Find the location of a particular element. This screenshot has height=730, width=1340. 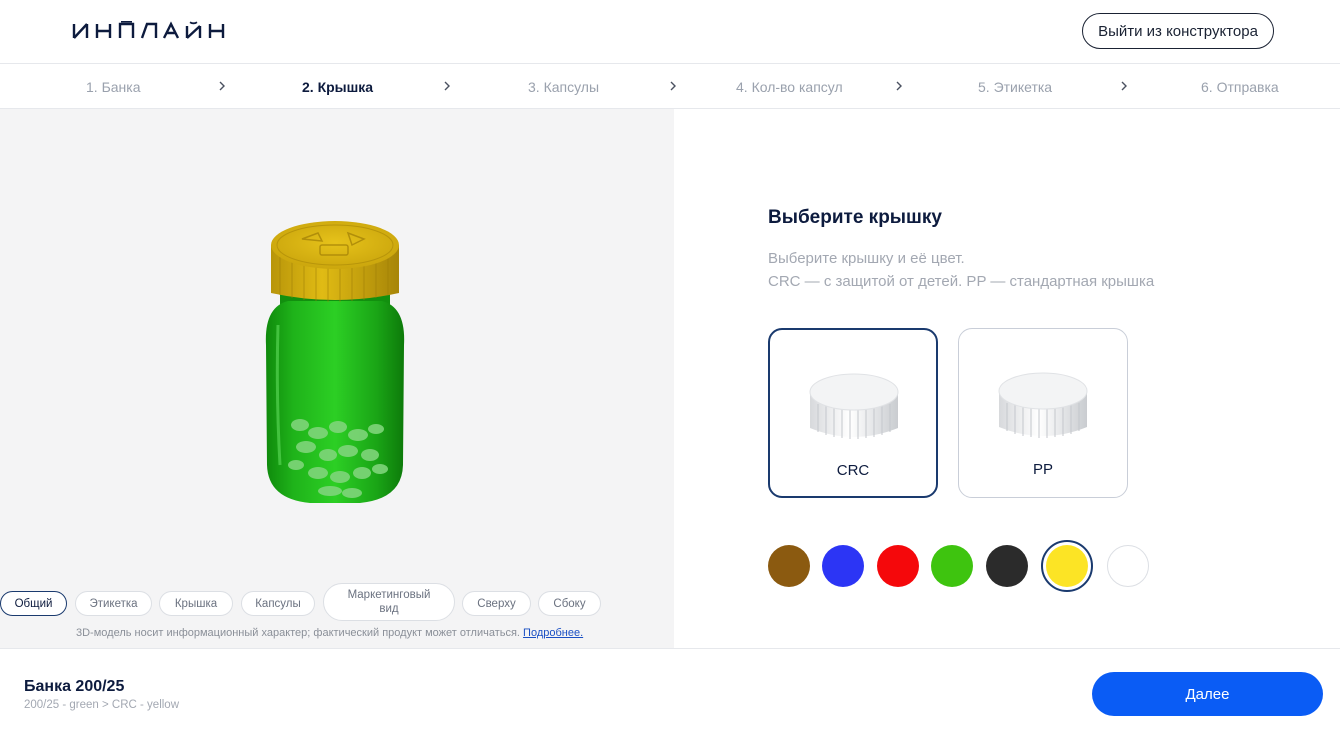

step-bank: 1. Банка is located at coordinates (113, 86).